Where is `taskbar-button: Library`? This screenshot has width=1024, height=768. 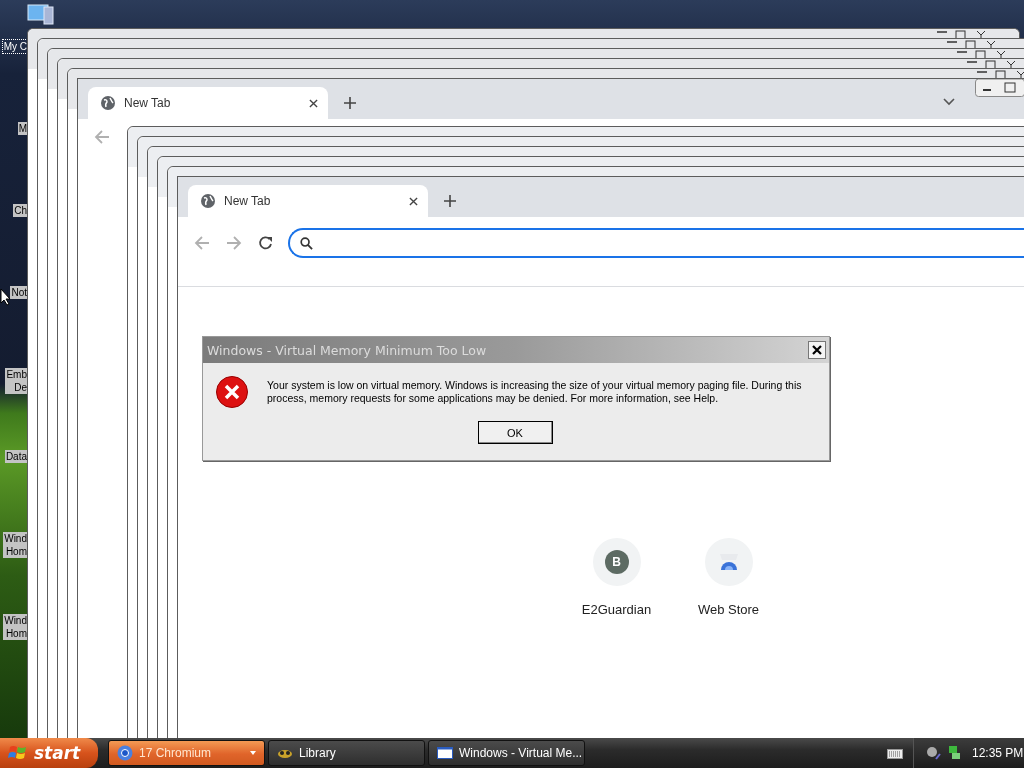 taskbar-button: Library is located at coordinates (346, 753).